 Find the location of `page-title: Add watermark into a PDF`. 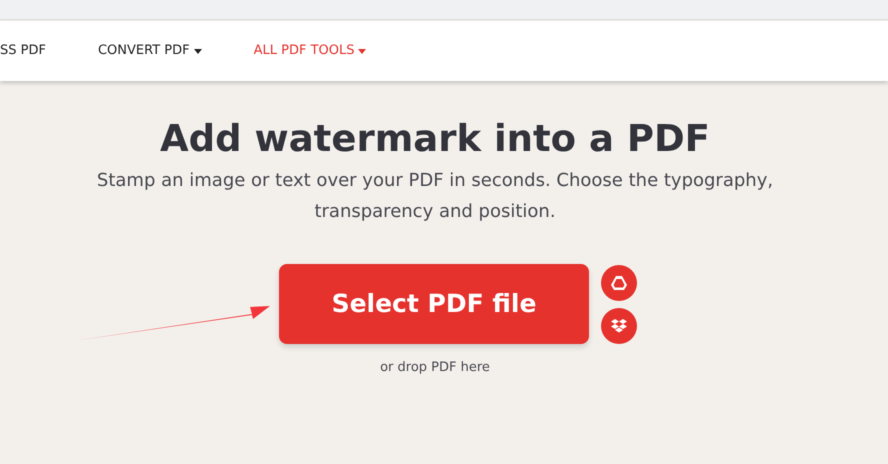

page-title: Add watermark into a PDF is located at coordinates (435, 139).